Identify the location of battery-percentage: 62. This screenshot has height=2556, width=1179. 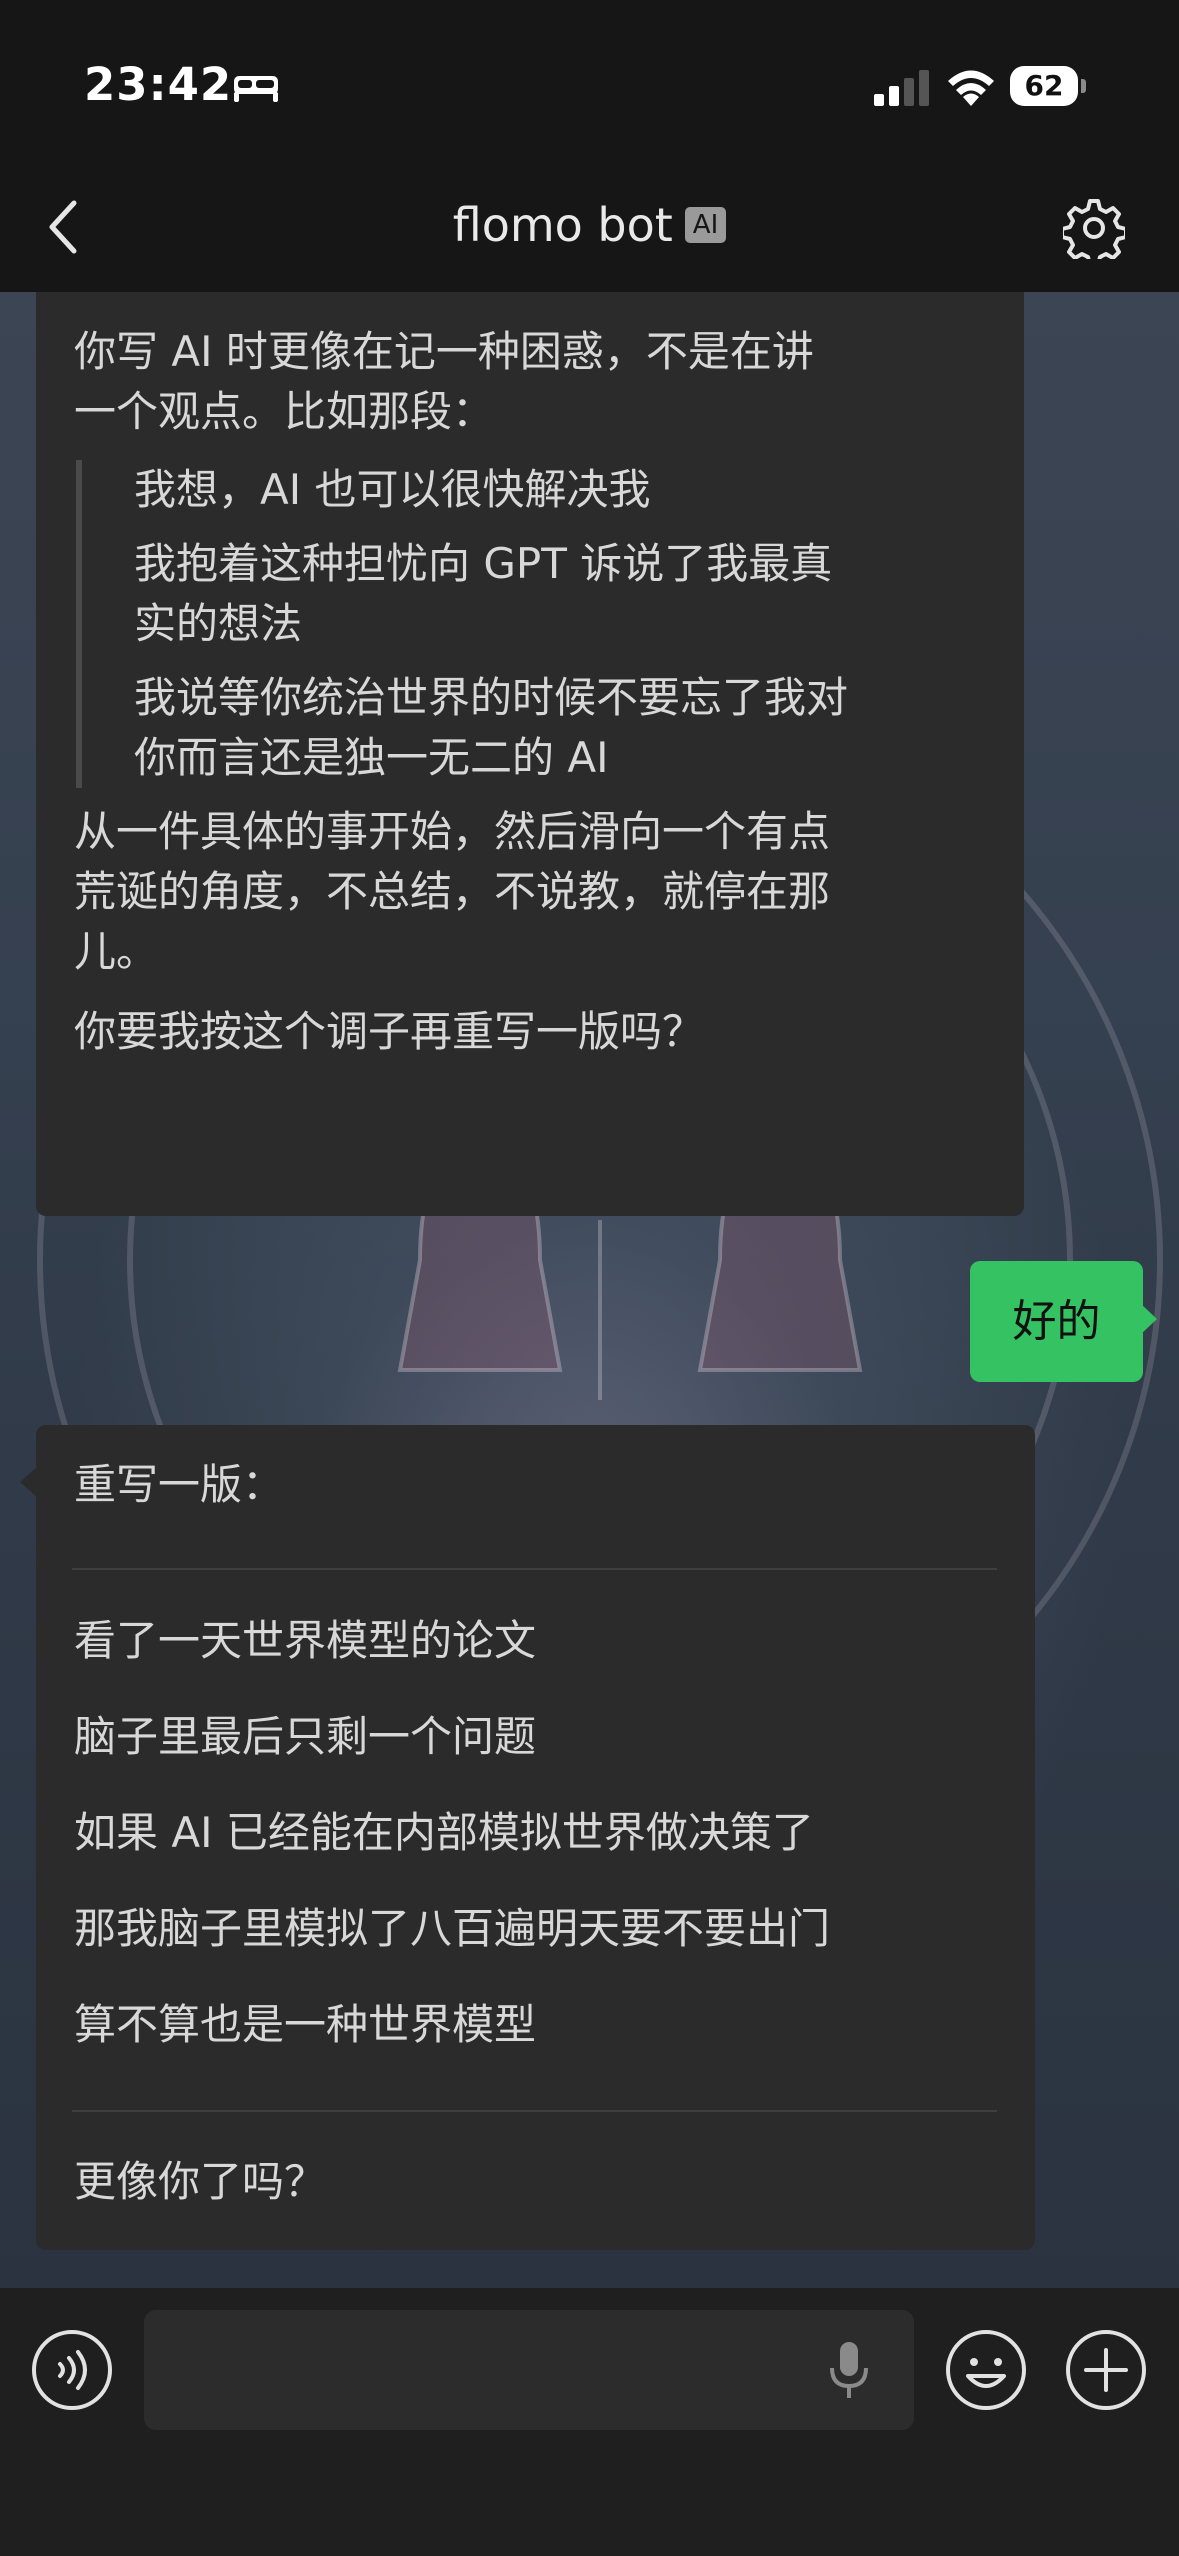
(1044, 85).